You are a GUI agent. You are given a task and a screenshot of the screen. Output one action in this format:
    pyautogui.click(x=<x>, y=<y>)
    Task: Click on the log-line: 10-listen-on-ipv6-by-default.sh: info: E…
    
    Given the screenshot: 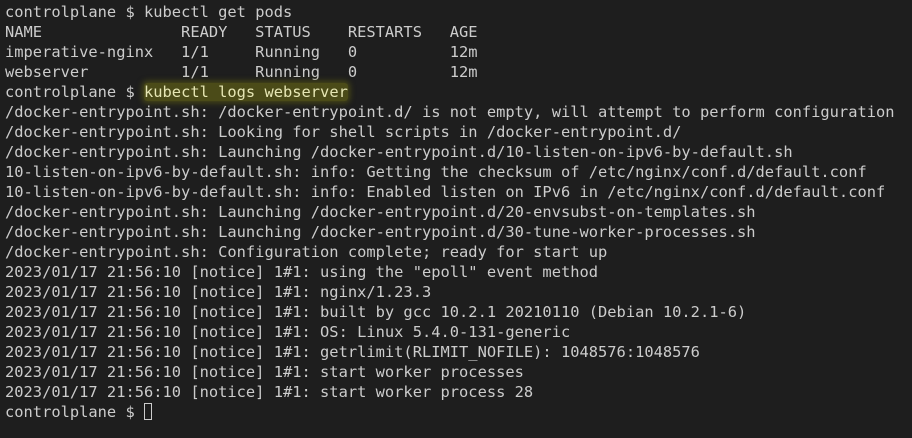 What is the action you would take?
    pyautogui.click(x=445, y=192)
    